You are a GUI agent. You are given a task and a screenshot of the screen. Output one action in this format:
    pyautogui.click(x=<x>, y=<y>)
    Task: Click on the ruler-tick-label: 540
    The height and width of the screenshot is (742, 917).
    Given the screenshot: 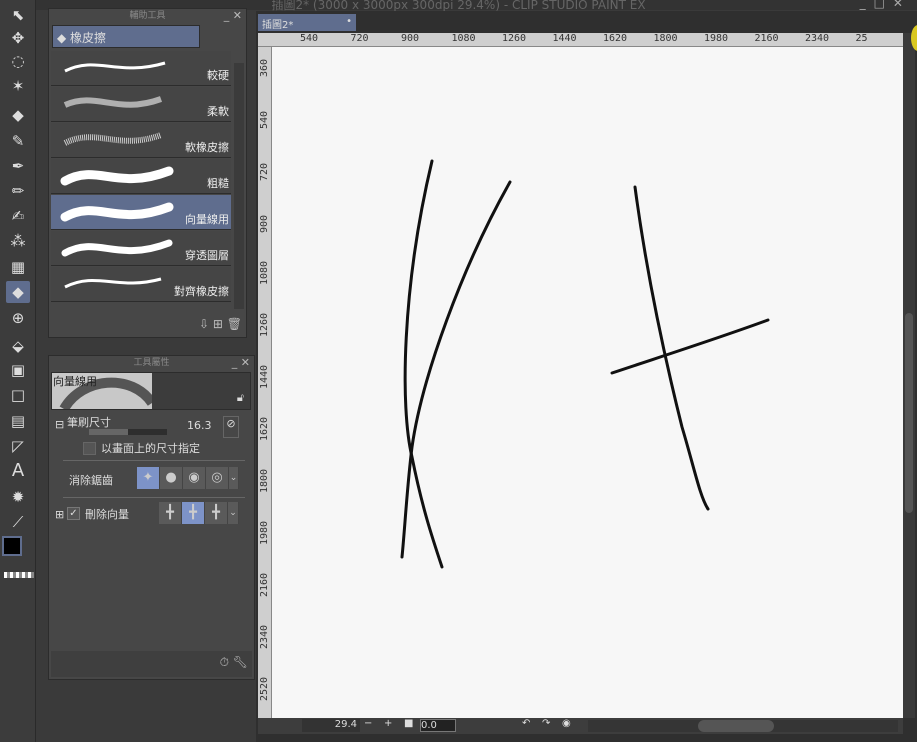 What is the action you would take?
    pyautogui.click(x=309, y=38)
    